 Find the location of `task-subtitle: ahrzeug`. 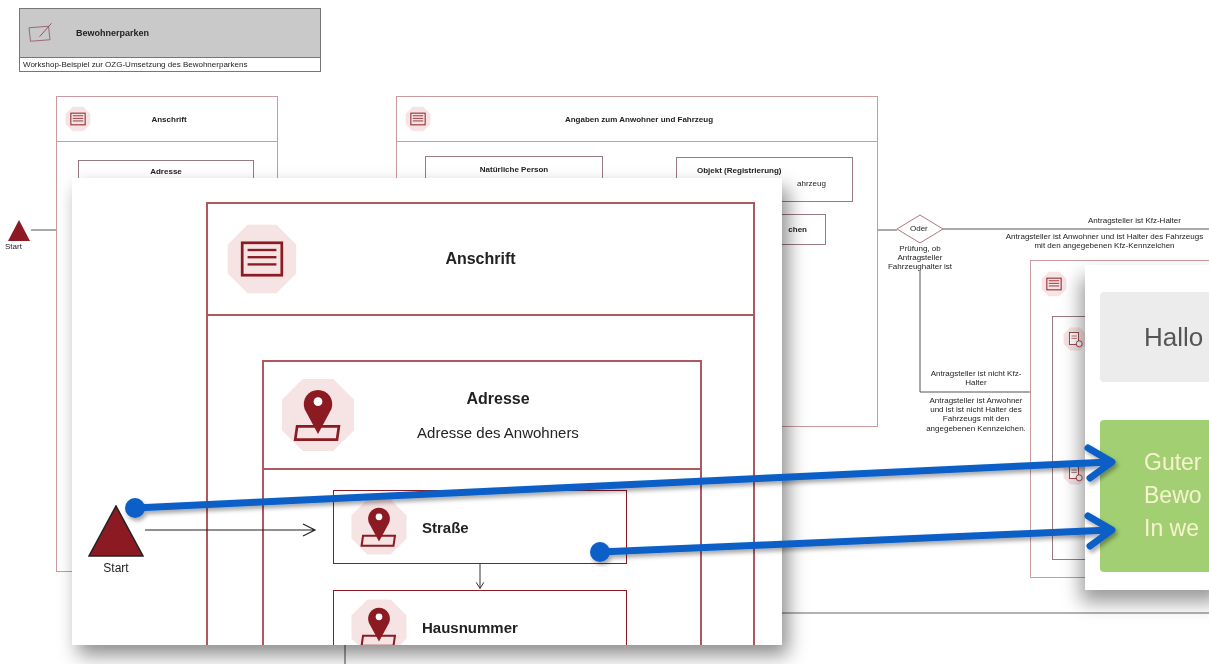

task-subtitle: ahrzeug is located at coordinates (811, 183).